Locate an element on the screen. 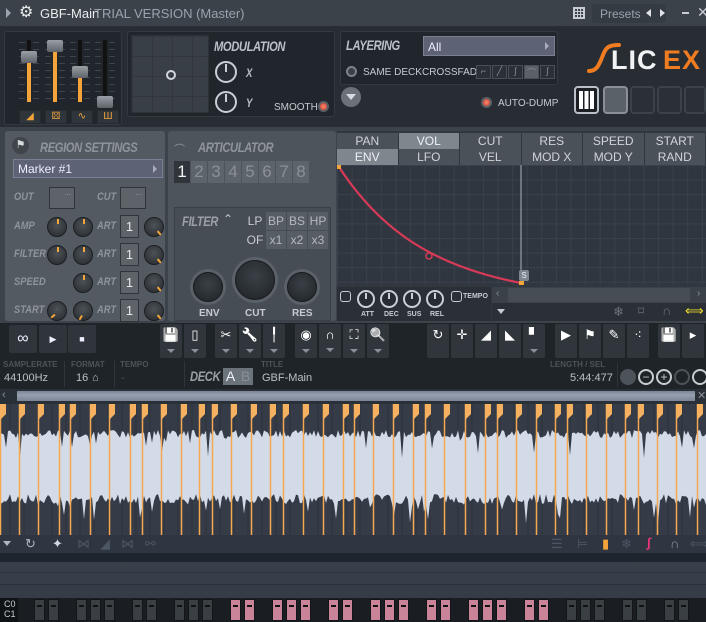  format-shirt-icon: ⌂ is located at coordinates (95, 378).